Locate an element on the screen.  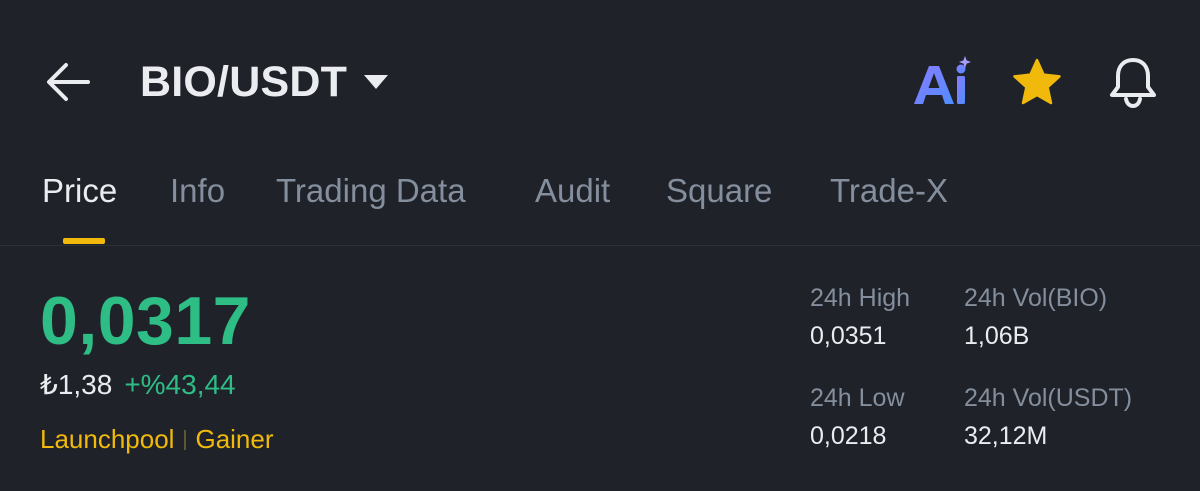
stat-vol-base-value: 1,06B is located at coordinates (997, 336).